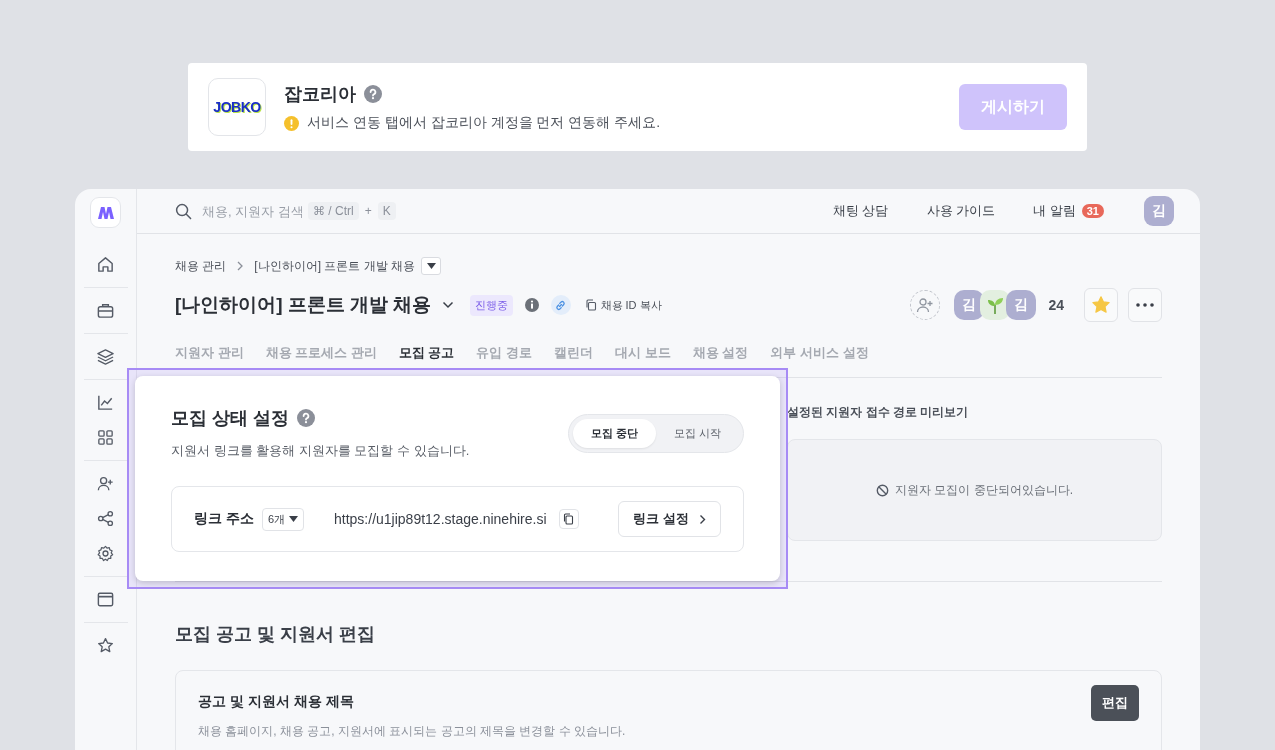  I want to click on dropdown-button, so click(431, 266).